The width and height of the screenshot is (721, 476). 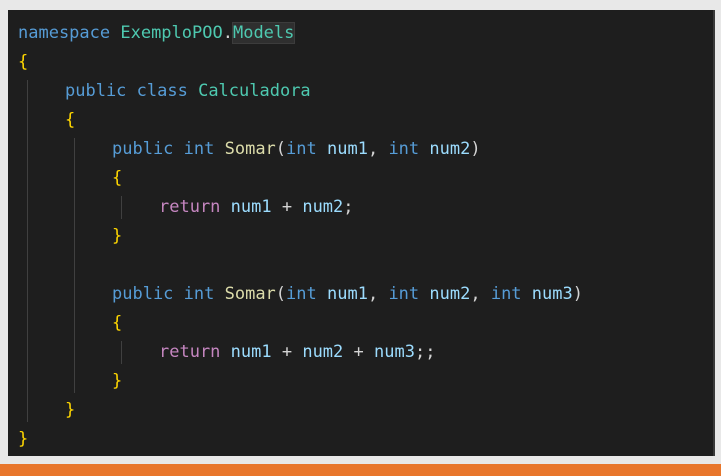 I want to click on code-token: ;;, so click(x=425, y=352).